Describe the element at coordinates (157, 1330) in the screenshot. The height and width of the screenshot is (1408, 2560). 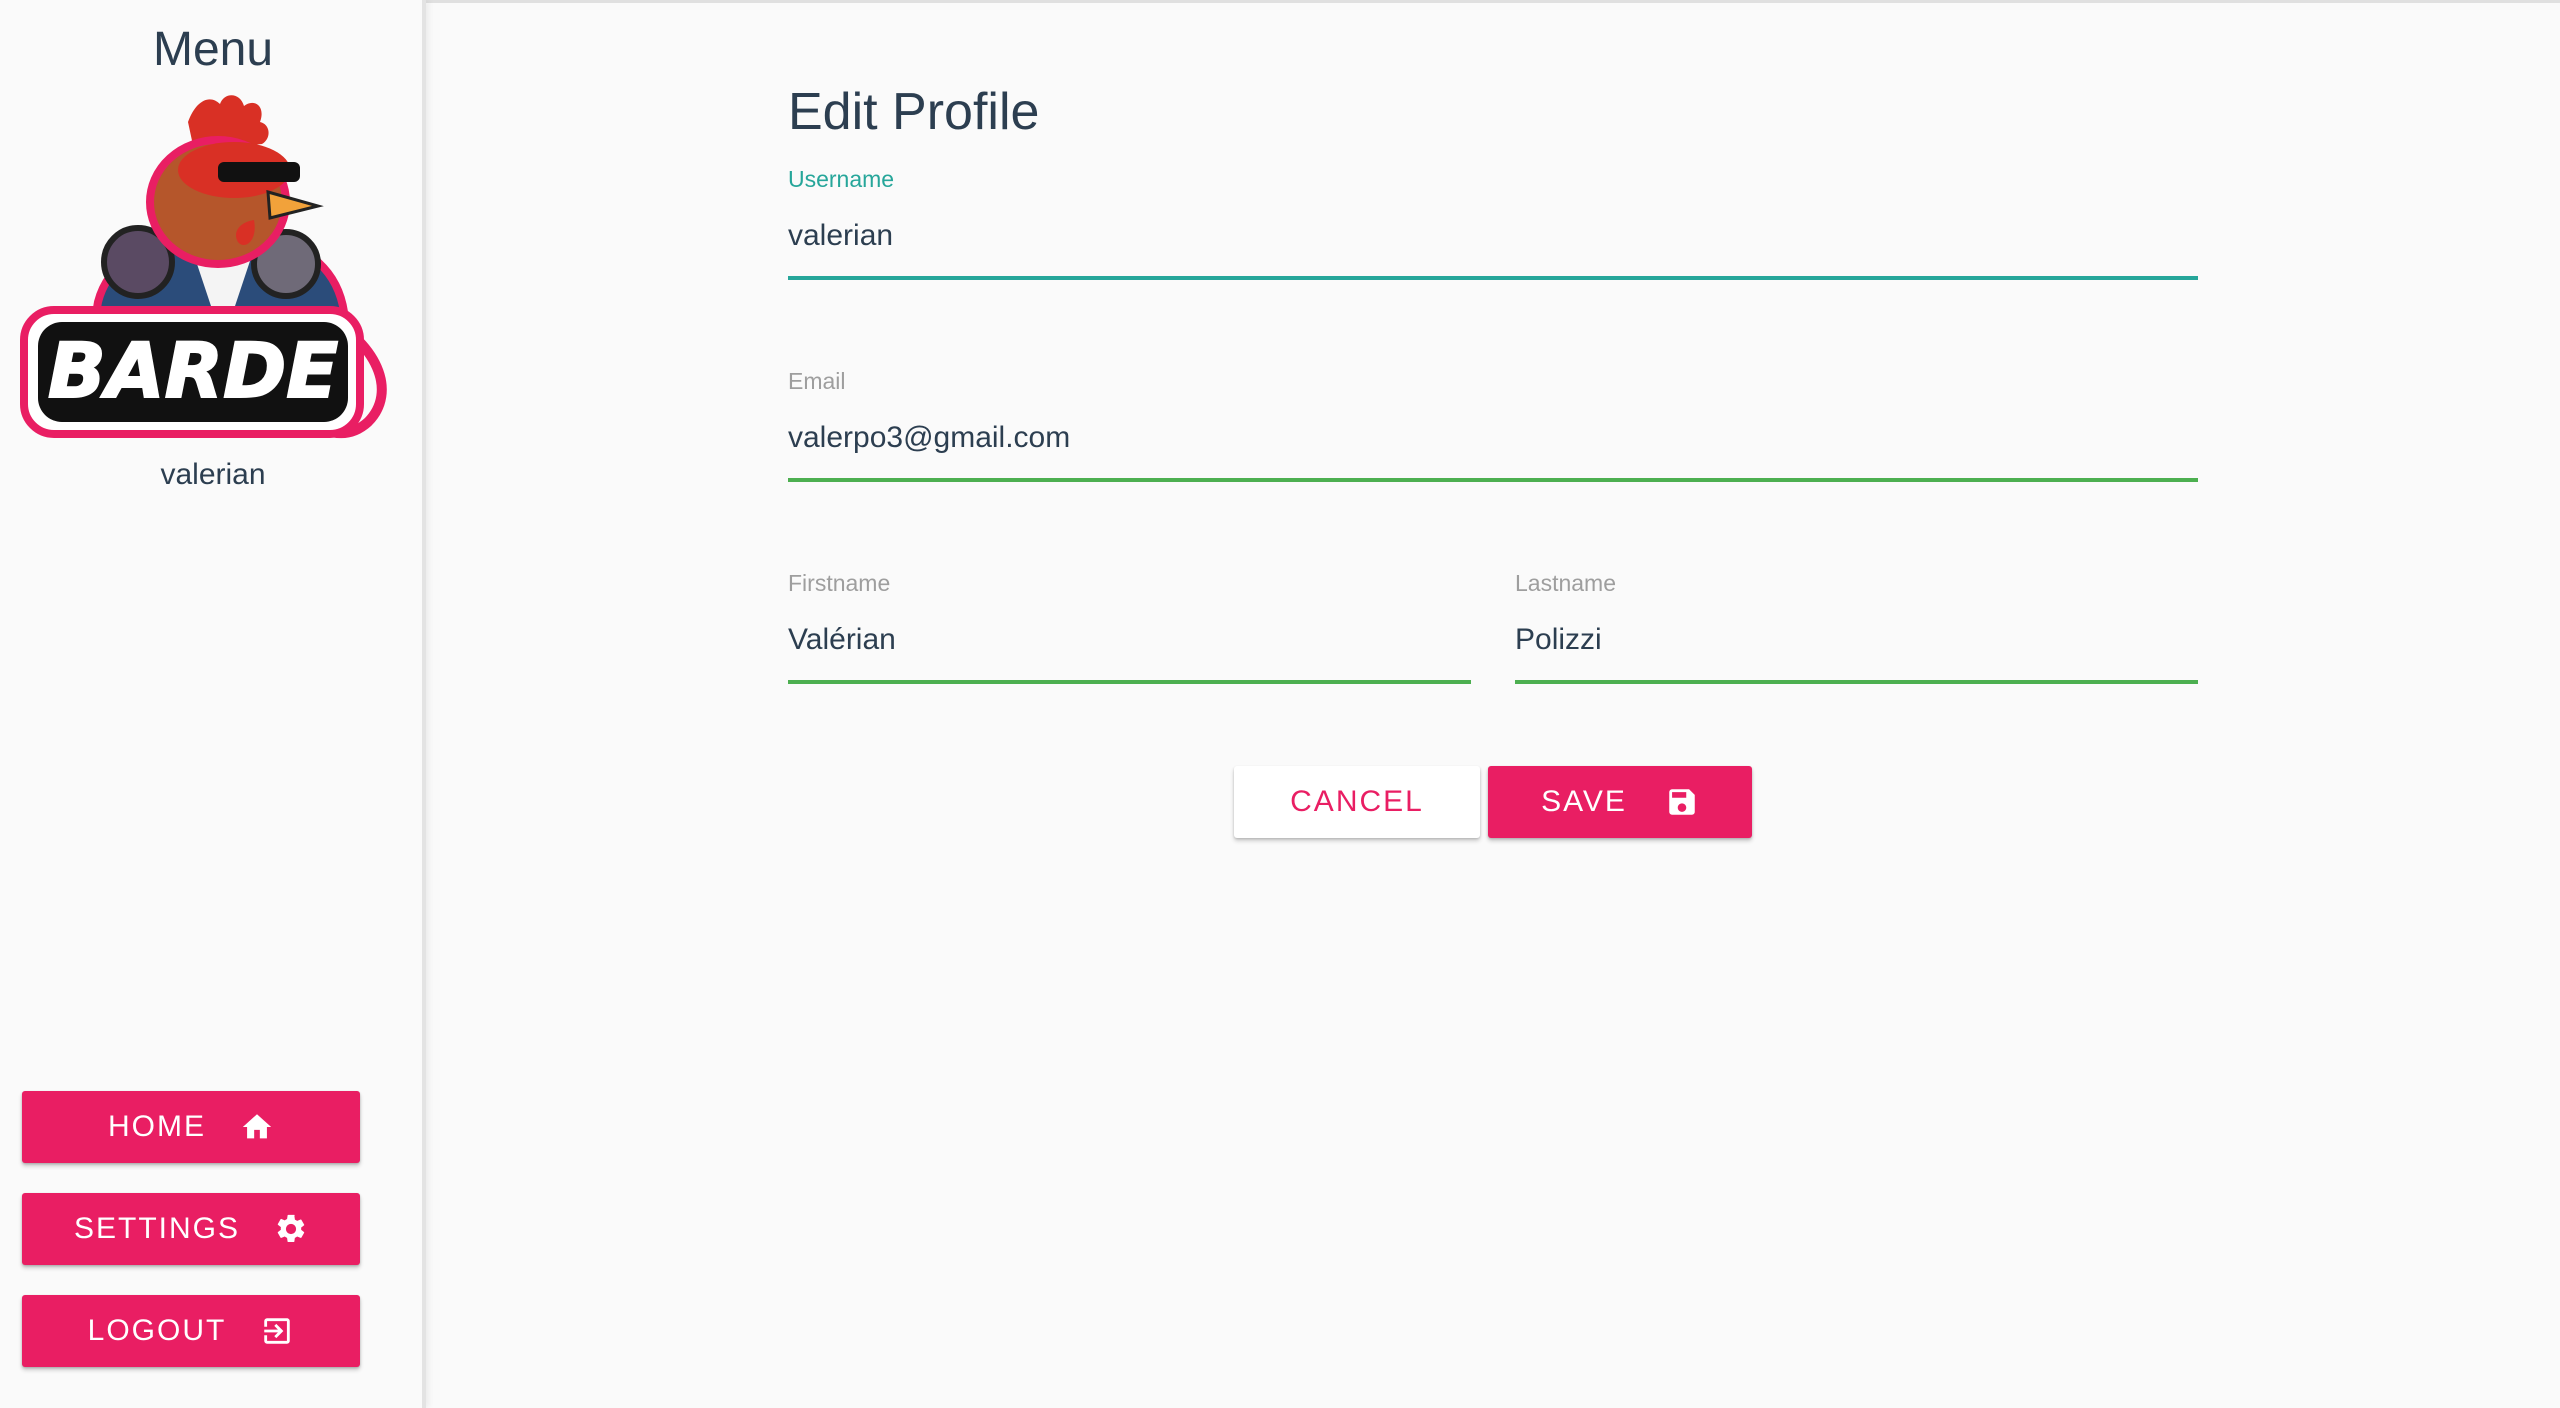
I see `logout-button-label: LOGOUT` at that location.